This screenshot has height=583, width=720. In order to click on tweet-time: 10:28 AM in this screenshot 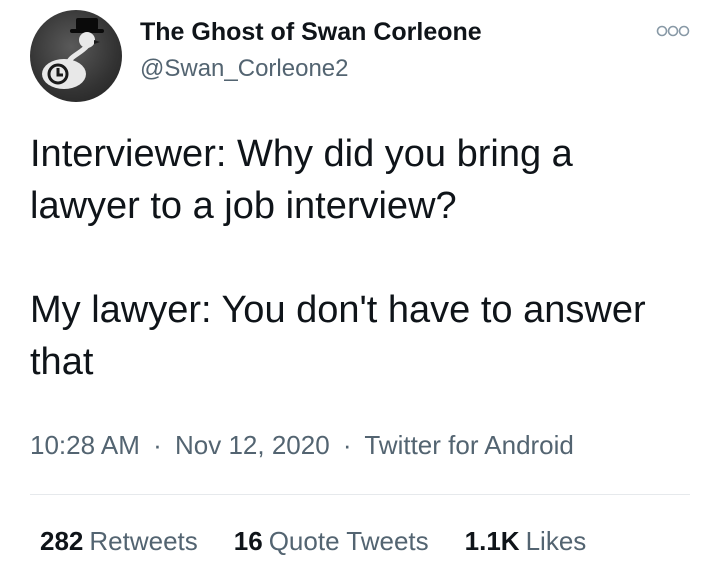, I will do `click(85, 445)`.